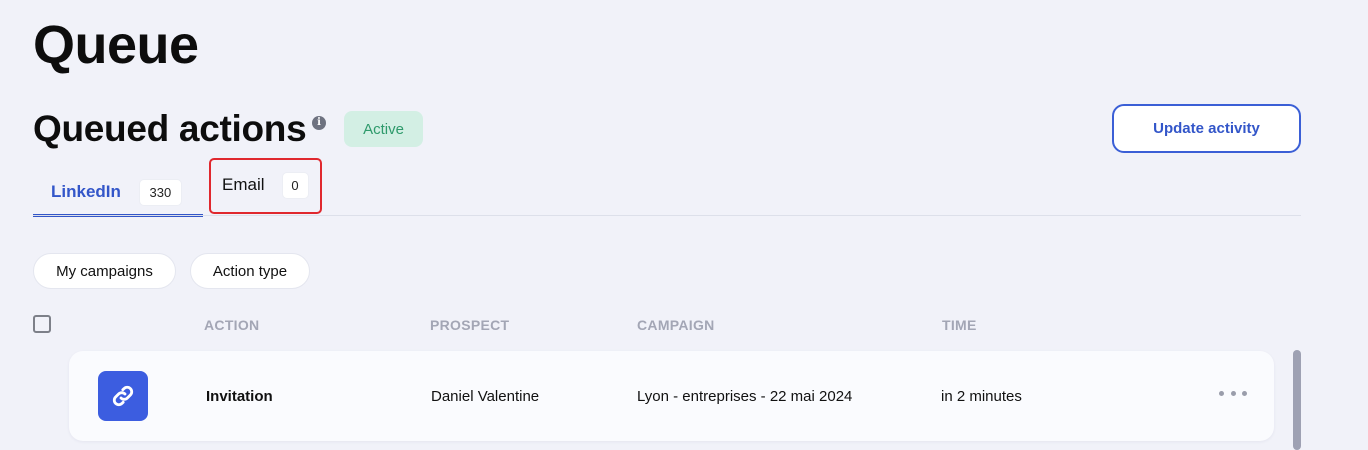 The width and height of the screenshot is (1368, 450). What do you see at coordinates (319, 123) in the screenshot?
I see `info-icon: i` at bounding box center [319, 123].